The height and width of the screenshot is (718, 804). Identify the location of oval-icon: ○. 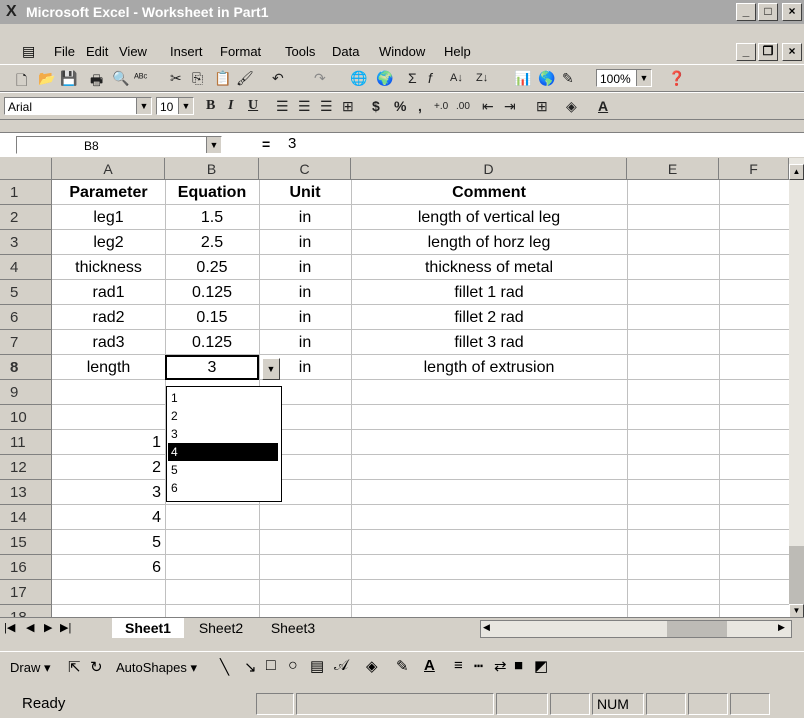
(293, 666).